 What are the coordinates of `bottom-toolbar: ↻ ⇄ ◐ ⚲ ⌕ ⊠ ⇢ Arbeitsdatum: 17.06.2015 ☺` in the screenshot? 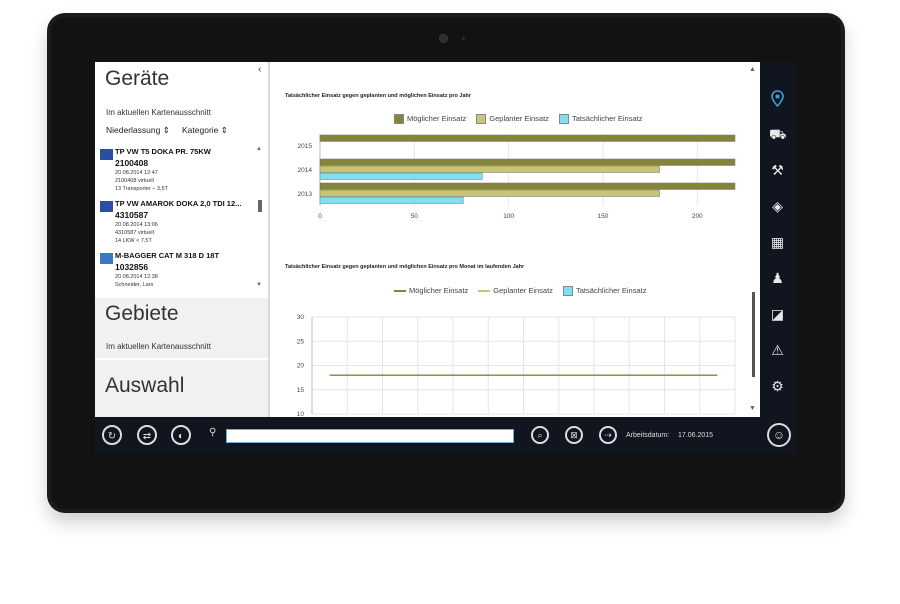 It's located at (445, 436).